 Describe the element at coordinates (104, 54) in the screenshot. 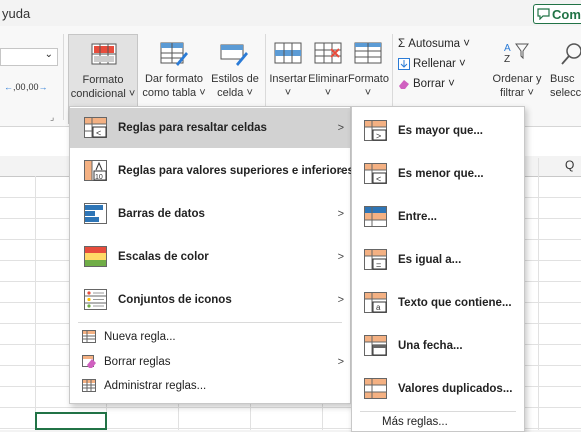

I see `conditional-formatting-icon` at that location.